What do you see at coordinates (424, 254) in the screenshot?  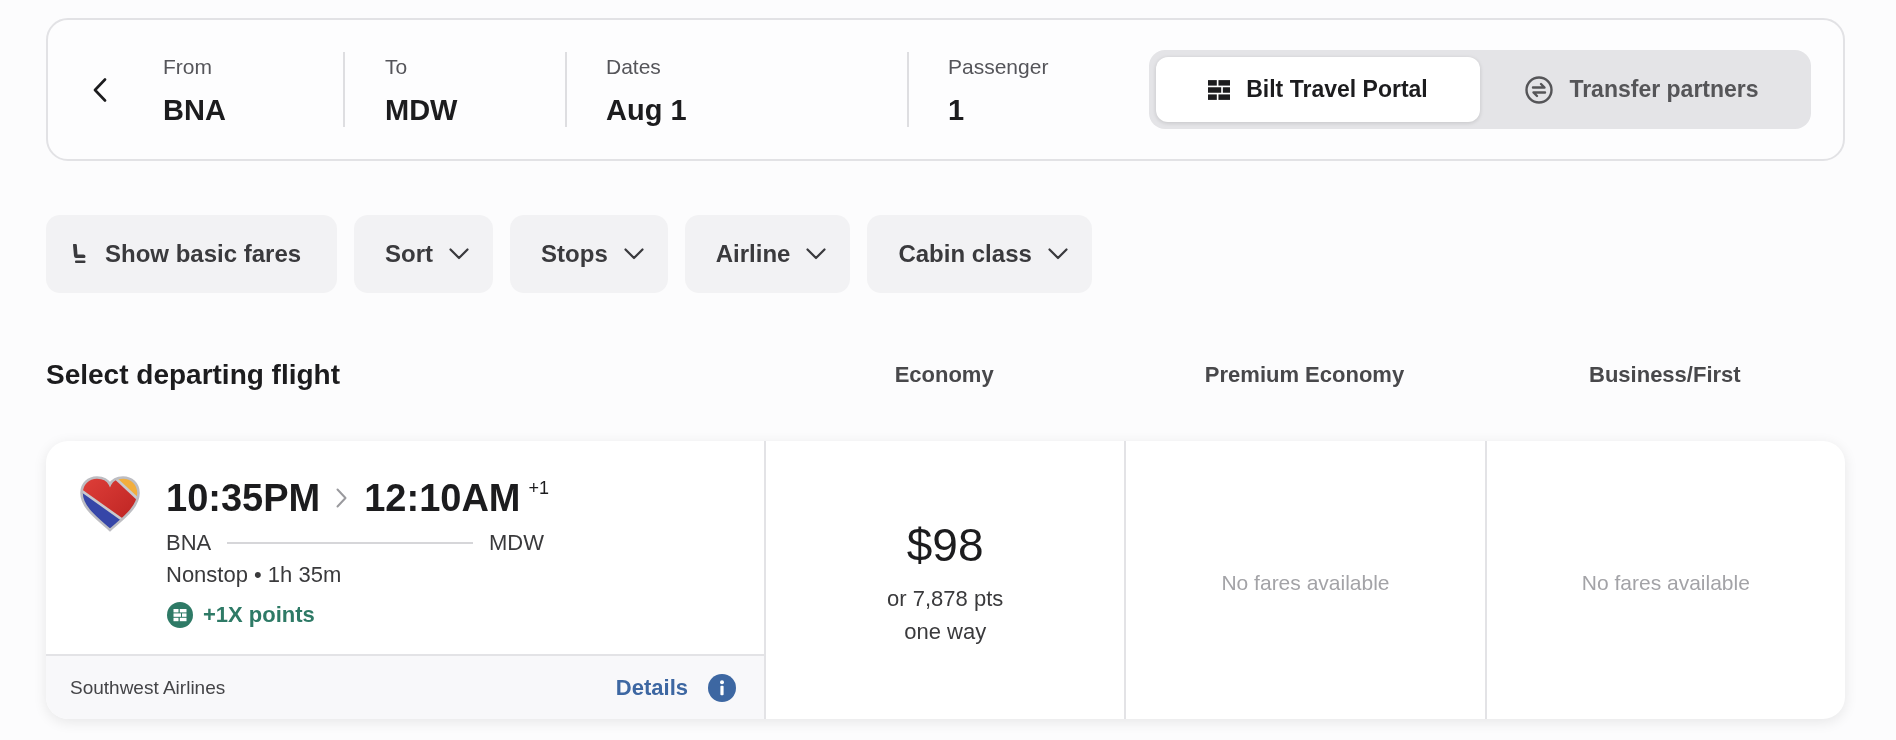 I see `filter-dropdown: Sort` at bounding box center [424, 254].